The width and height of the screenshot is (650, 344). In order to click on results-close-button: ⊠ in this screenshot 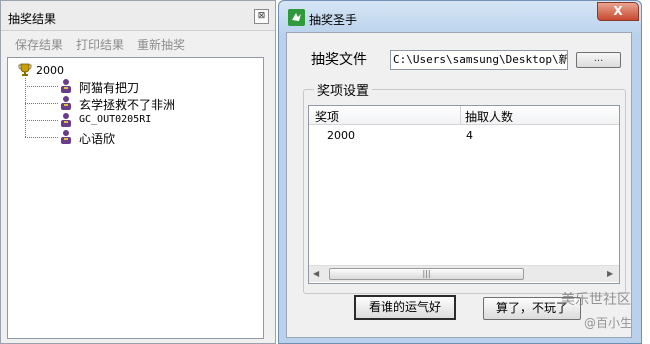, I will do `click(261, 16)`.